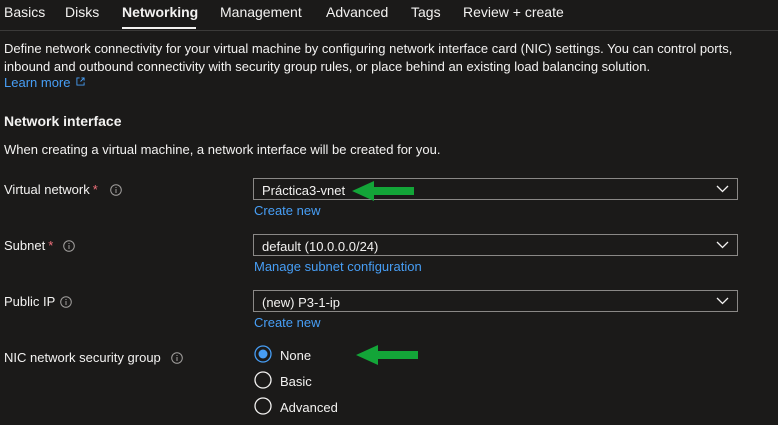  What do you see at coordinates (295, 355) in the screenshot?
I see `nsg-option-none-label: None` at bounding box center [295, 355].